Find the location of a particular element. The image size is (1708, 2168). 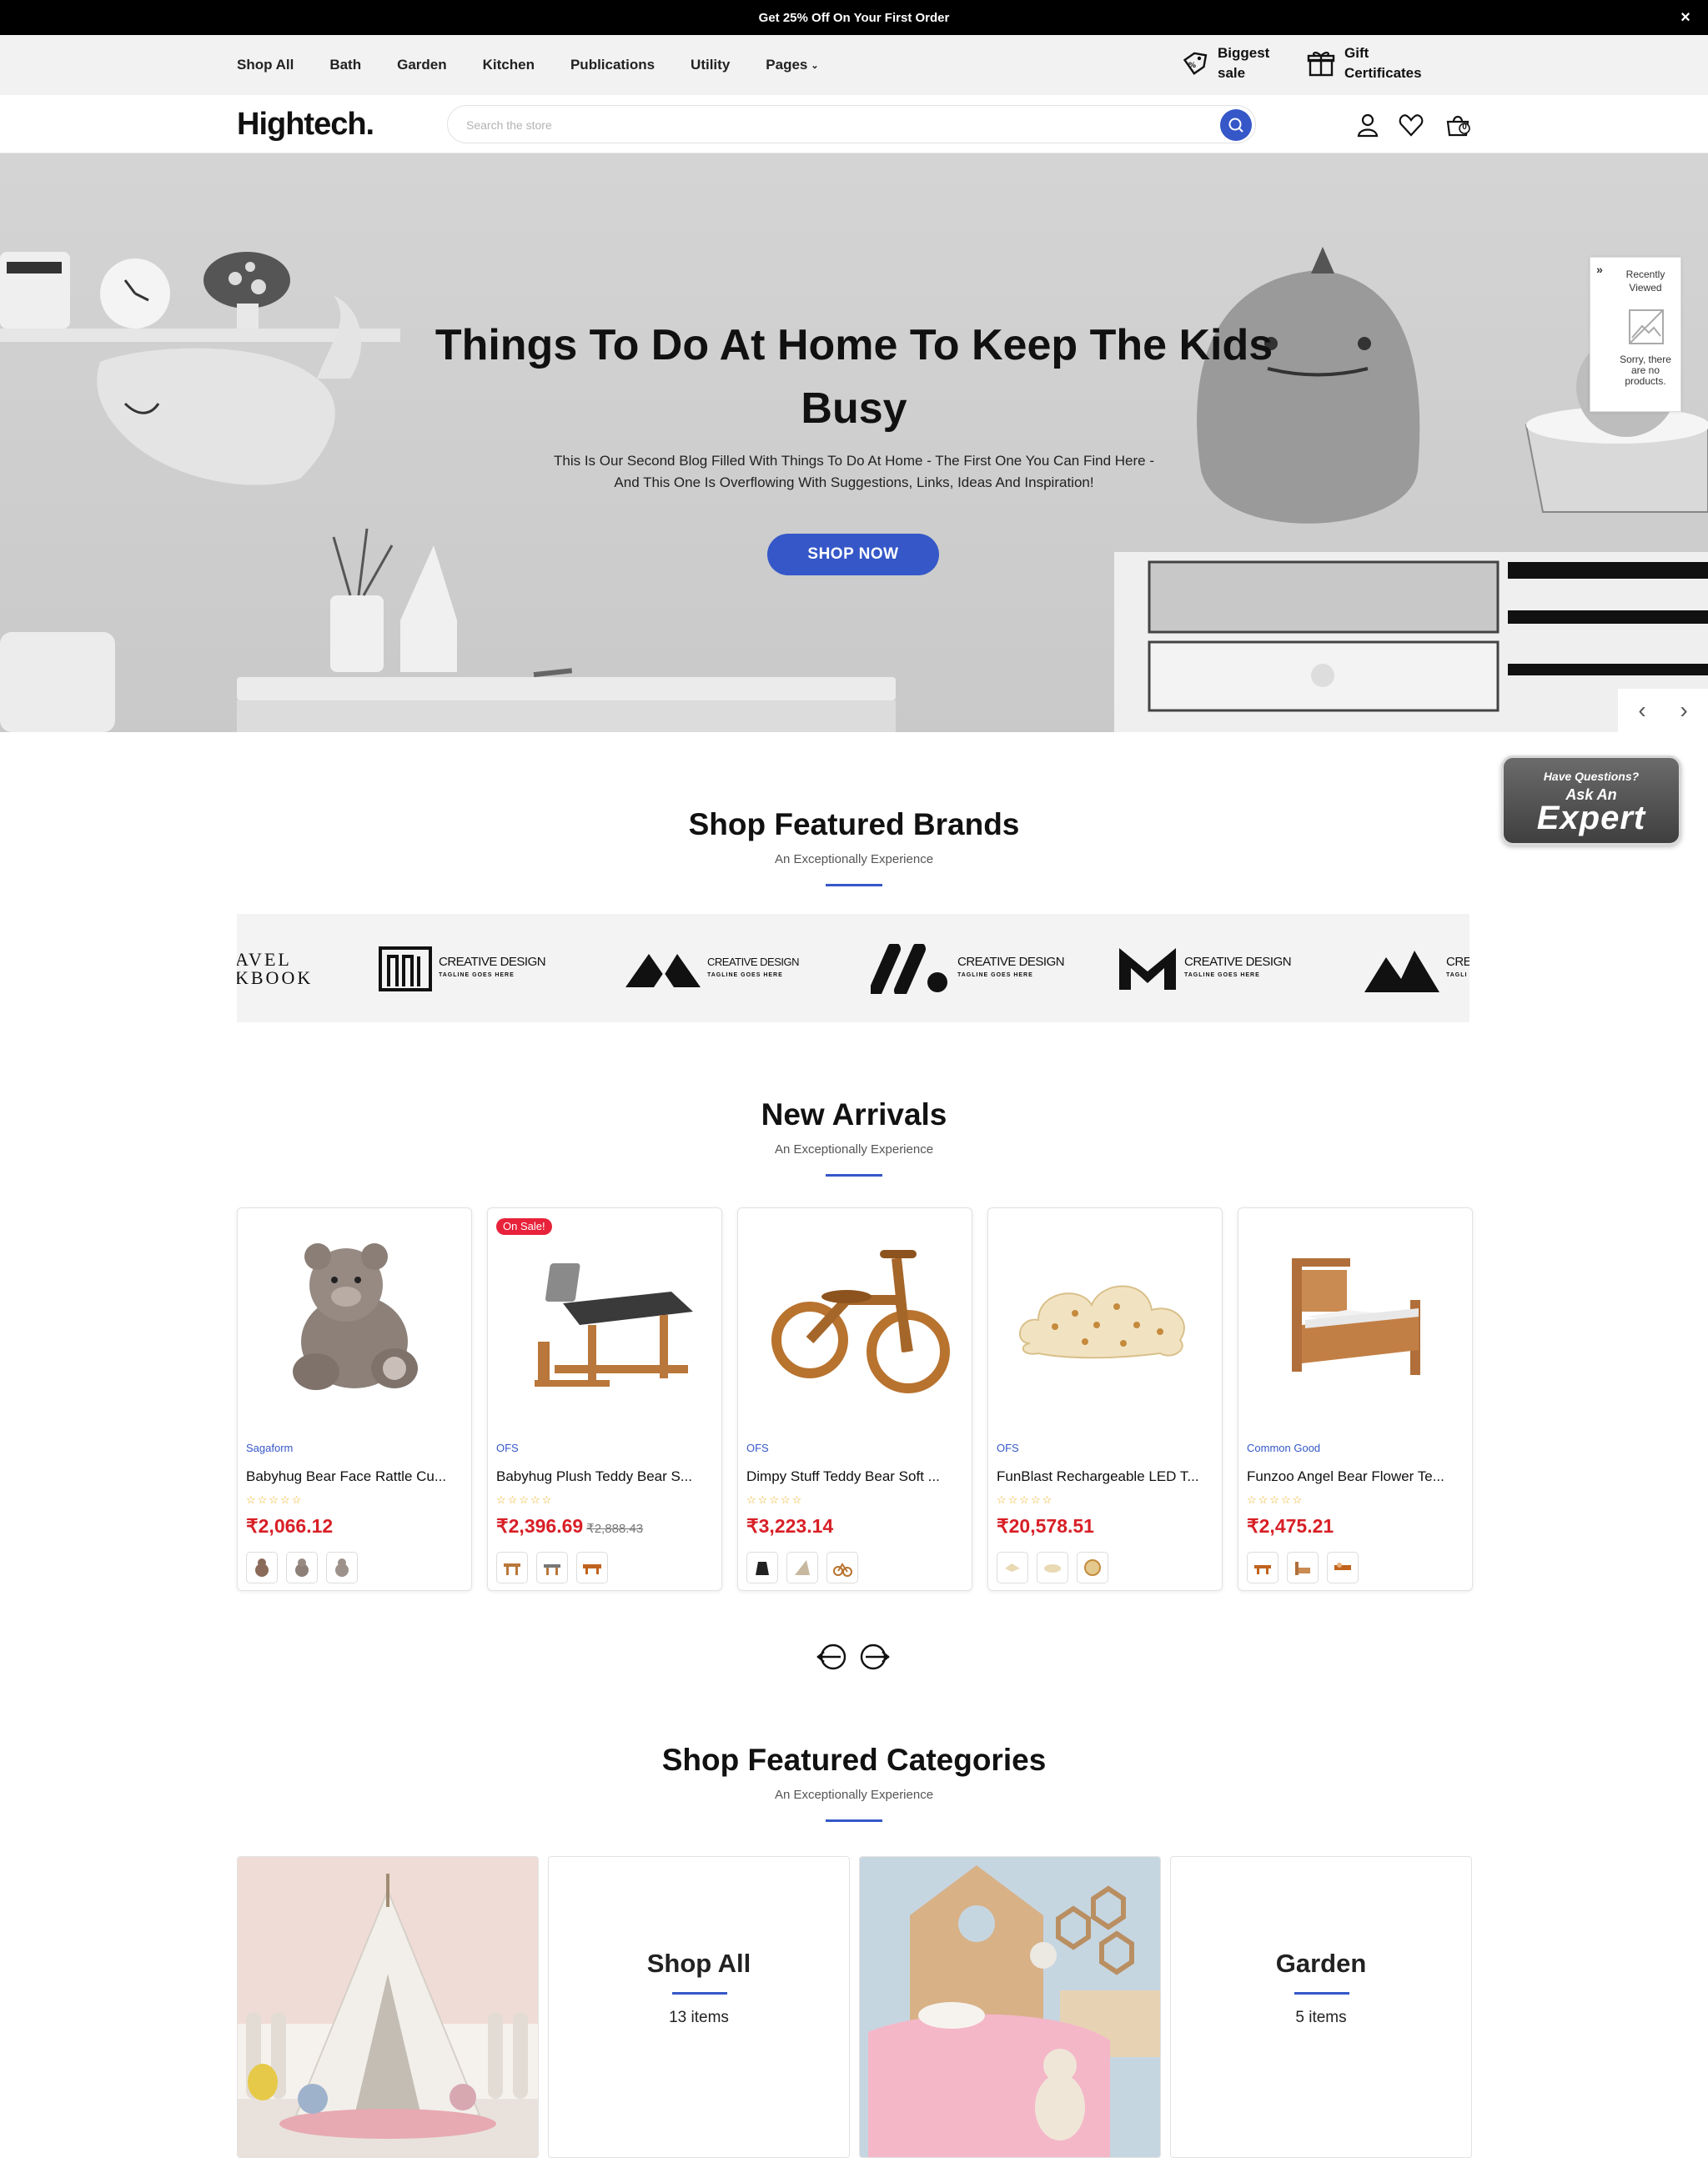

heart-icon is located at coordinates (1411, 125).